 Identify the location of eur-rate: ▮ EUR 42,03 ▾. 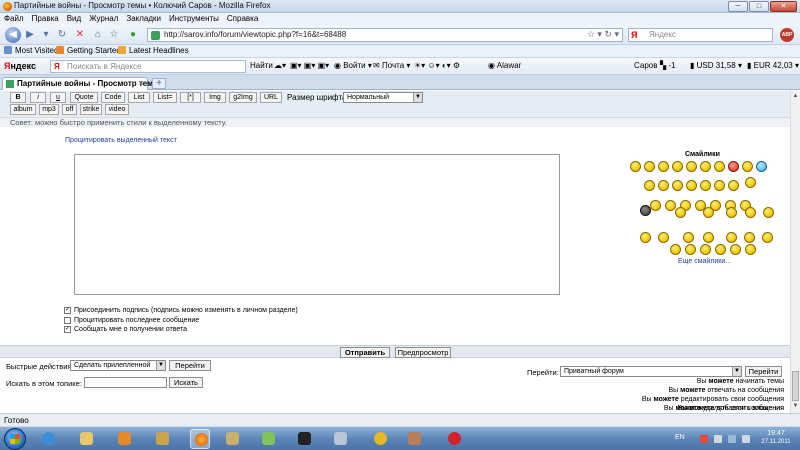
(773, 65).